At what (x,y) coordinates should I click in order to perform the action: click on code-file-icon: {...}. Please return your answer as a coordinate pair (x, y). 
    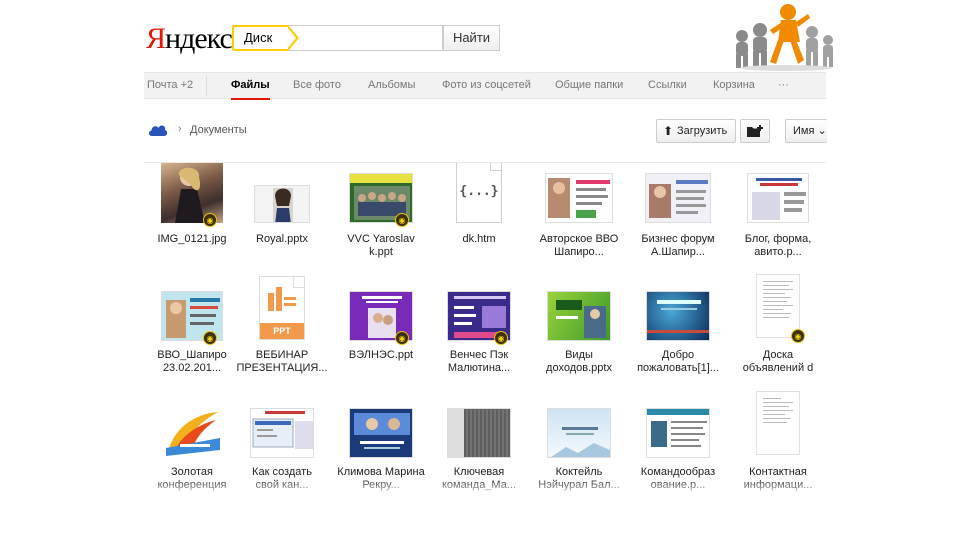
    Looking at the image, I should click on (479, 193).